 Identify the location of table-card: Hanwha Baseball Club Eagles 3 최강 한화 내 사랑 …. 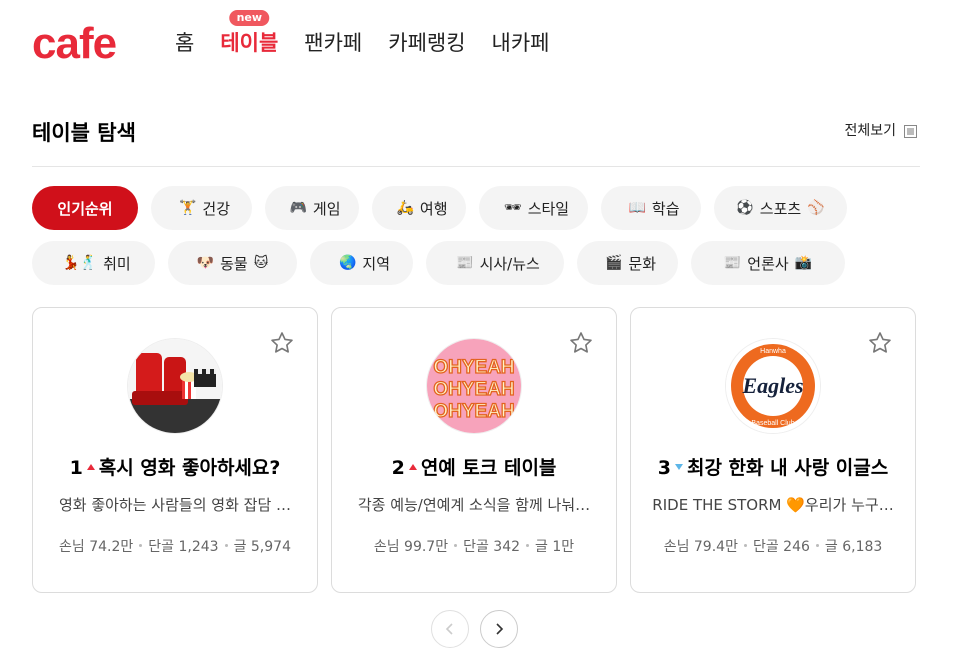
(773, 450).